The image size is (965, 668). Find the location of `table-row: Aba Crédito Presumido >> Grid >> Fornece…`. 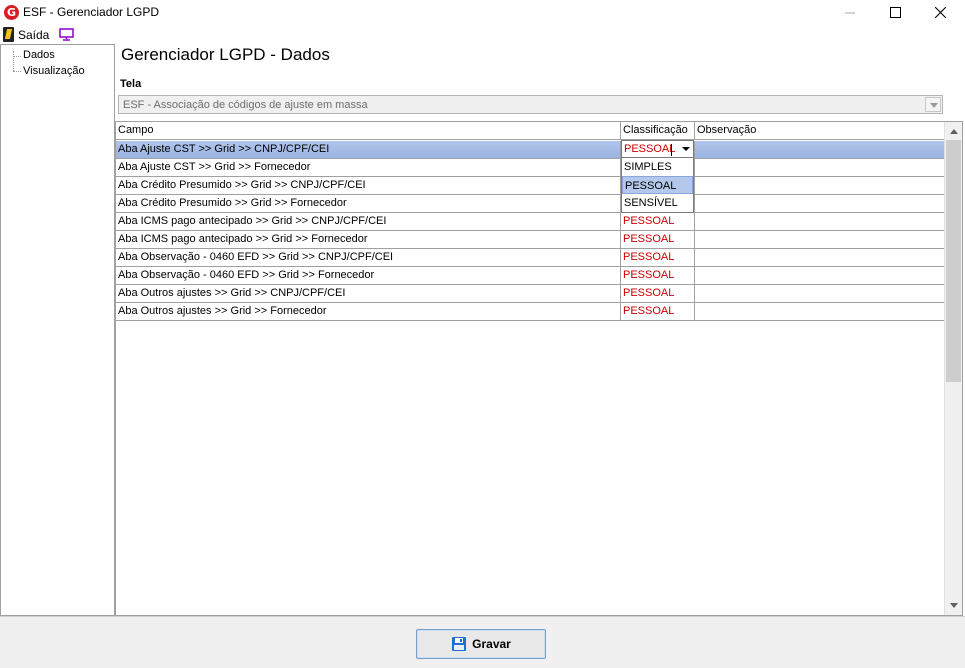

table-row: Aba Crédito Presumido >> Grid >> Fornece… is located at coordinates (530, 204).